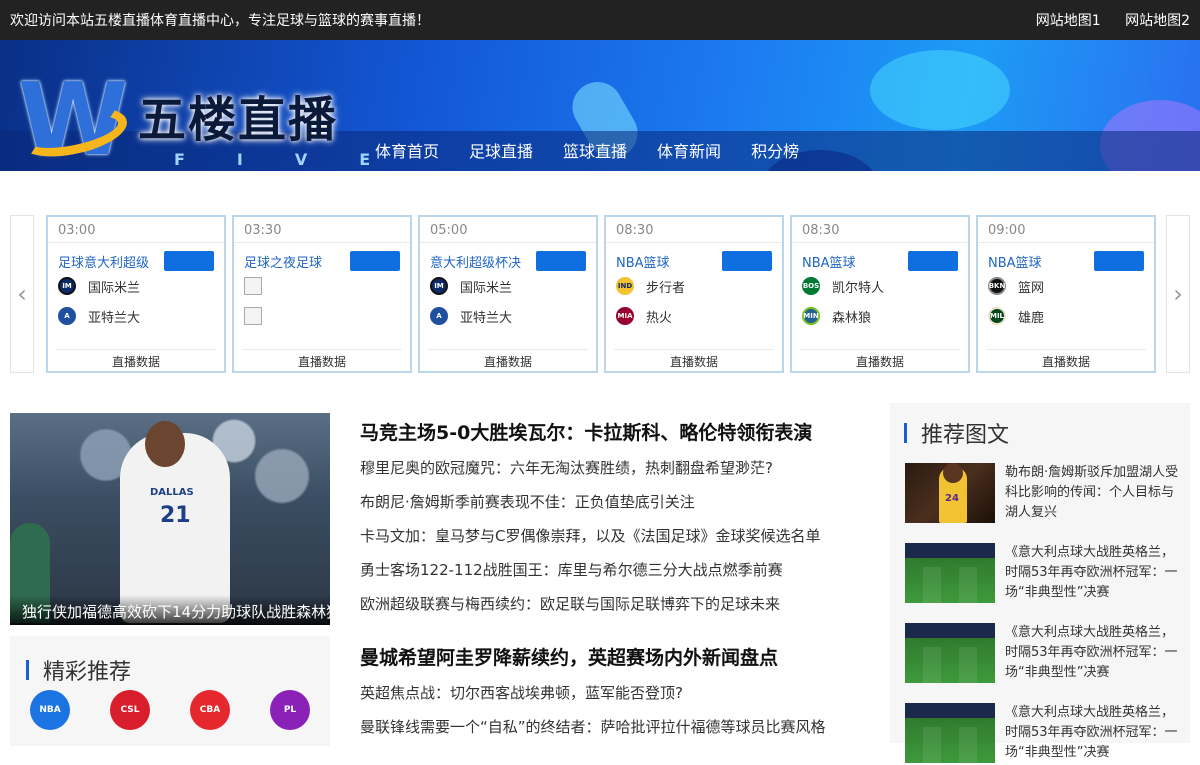 This screenshot has width=1200, height=765. Describe the element at coordinates (290, 710) in the screenshot. I see `premier-league-icon: PL` at that location.